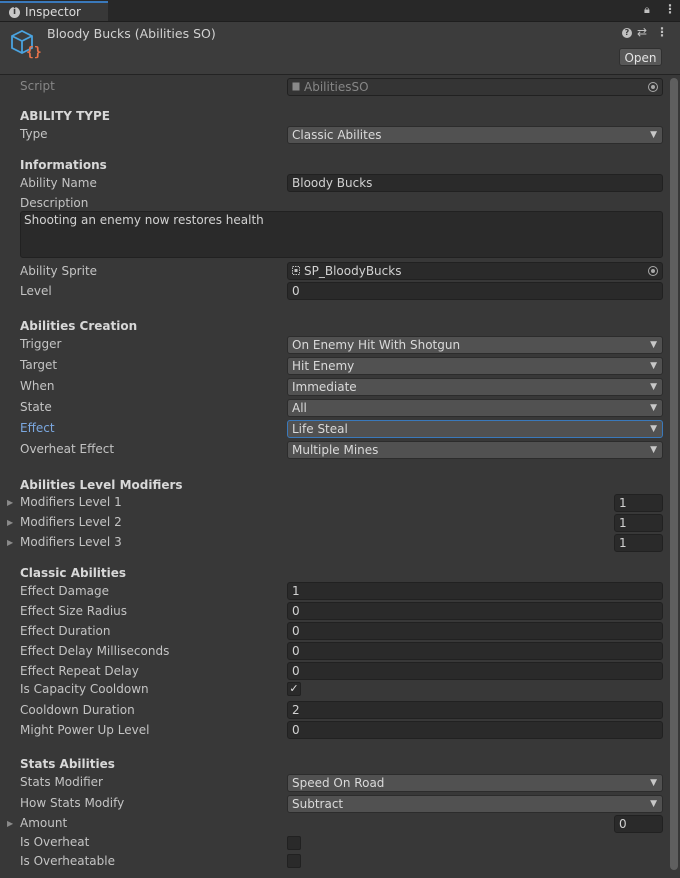  What do you see at coordinates (63, 165) in the screenshot?
I see `section-informations: Informations` at bounding box center [63, 165].